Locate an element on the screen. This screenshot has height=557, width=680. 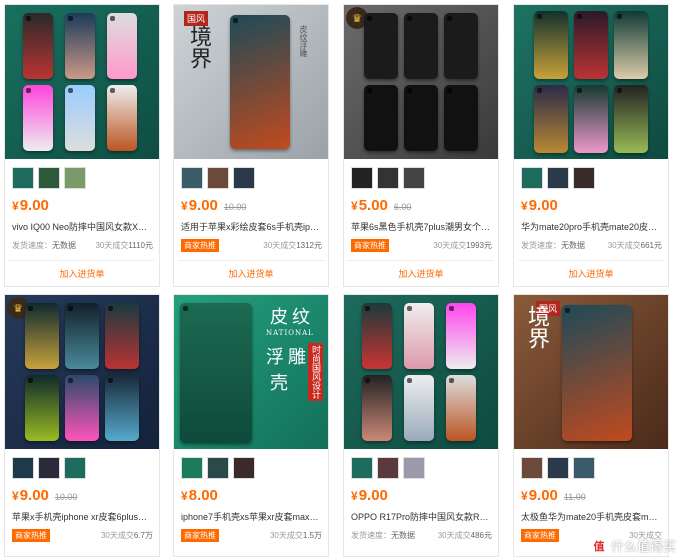
original-price: 6.00 is located at coordinates (402, 207).